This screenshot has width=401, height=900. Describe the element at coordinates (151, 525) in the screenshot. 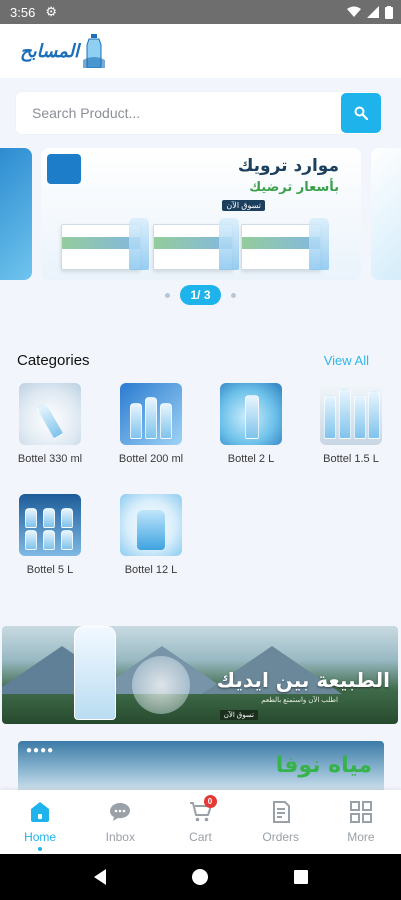

I see `bottle-12l-image` at that location.